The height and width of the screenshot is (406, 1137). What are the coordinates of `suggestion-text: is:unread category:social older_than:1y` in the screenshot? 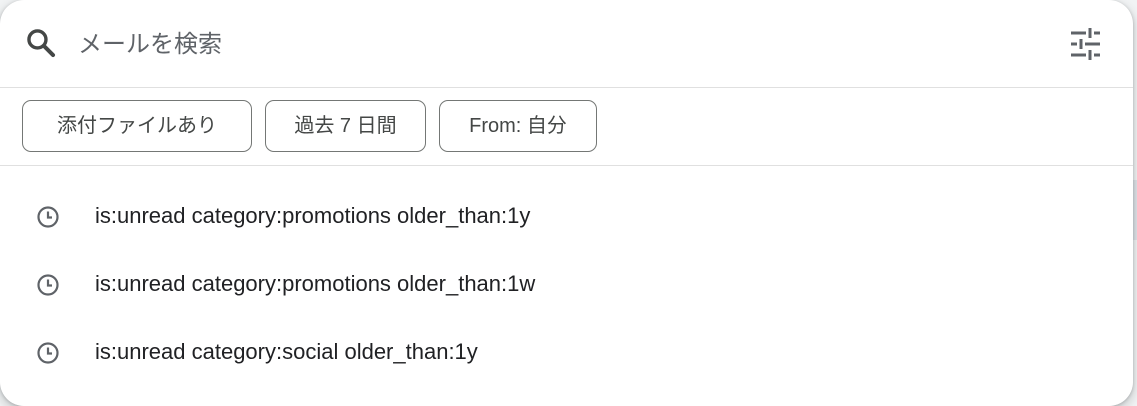 It's located at (286, 351).